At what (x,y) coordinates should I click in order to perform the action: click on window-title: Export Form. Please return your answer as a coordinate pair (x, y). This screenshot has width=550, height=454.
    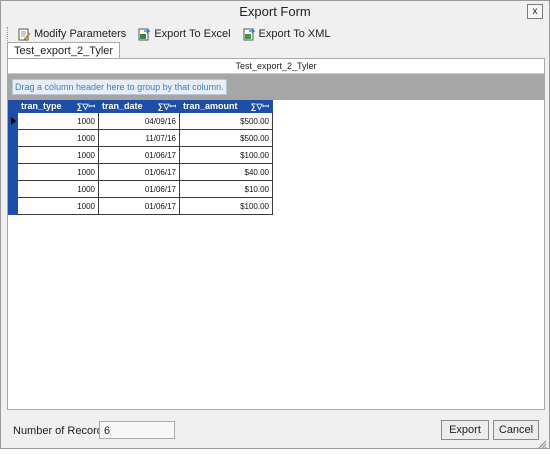
    Looking at the image, I should click on (275, 11).